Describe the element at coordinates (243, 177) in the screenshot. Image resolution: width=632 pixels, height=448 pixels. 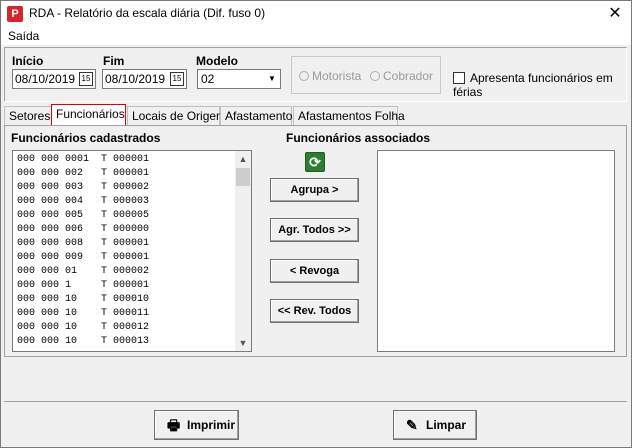
I see `scroll-thumb` at that location.